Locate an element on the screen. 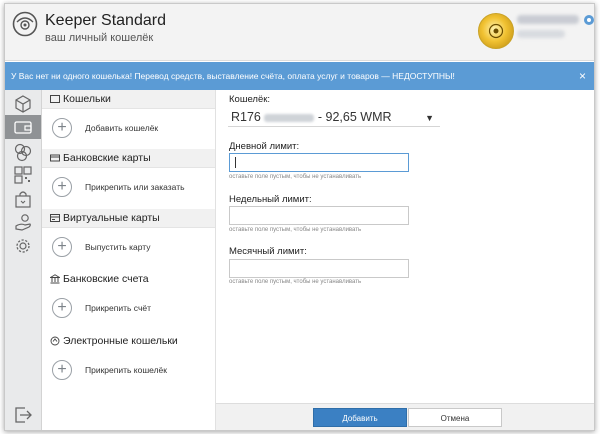 The height and width of the screenshot is (434, 600). form-footer: Добавить Отмена is located at coordinates (405, 416).